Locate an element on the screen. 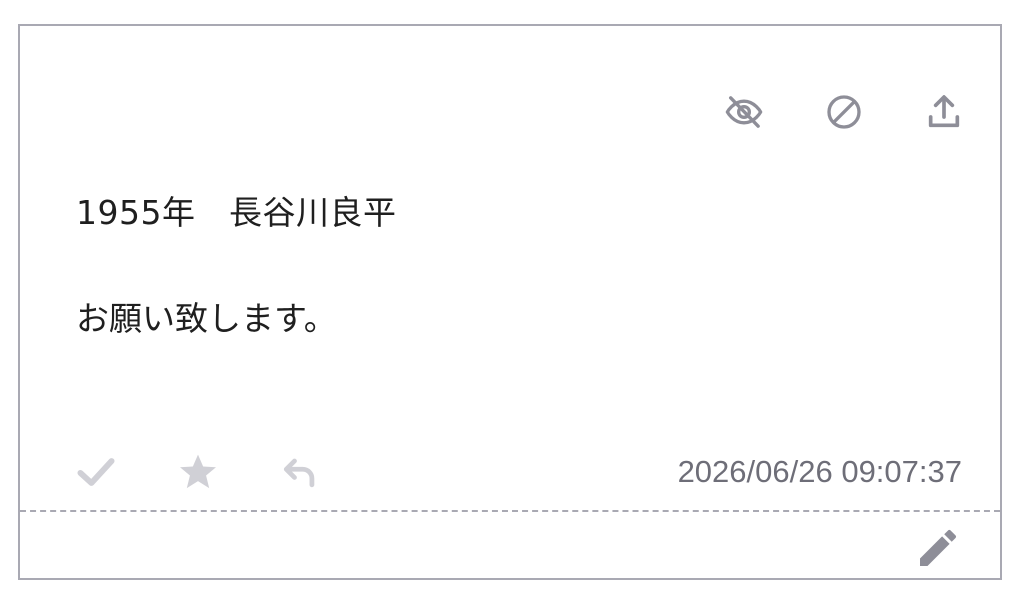 The height and width of the screenshot is (598, 1024). share-button is located at coordinates (944, 112).